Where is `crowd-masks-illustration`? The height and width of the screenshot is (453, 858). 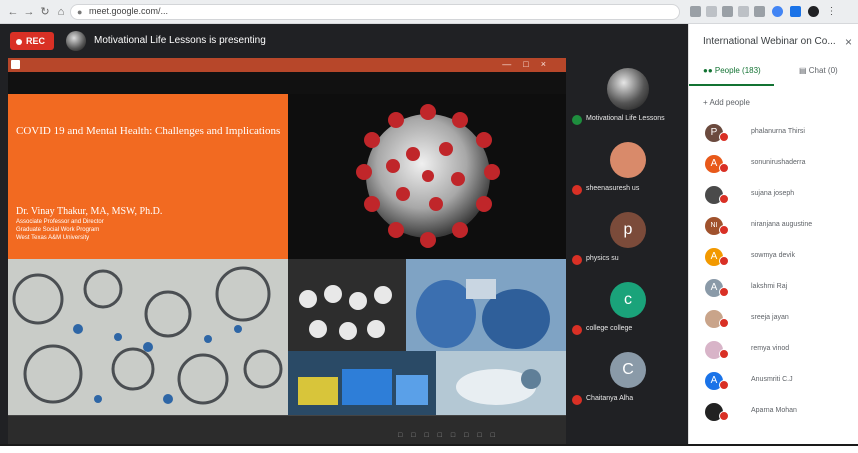
crowd-masks-illustration is located at coordinates (347, 305).